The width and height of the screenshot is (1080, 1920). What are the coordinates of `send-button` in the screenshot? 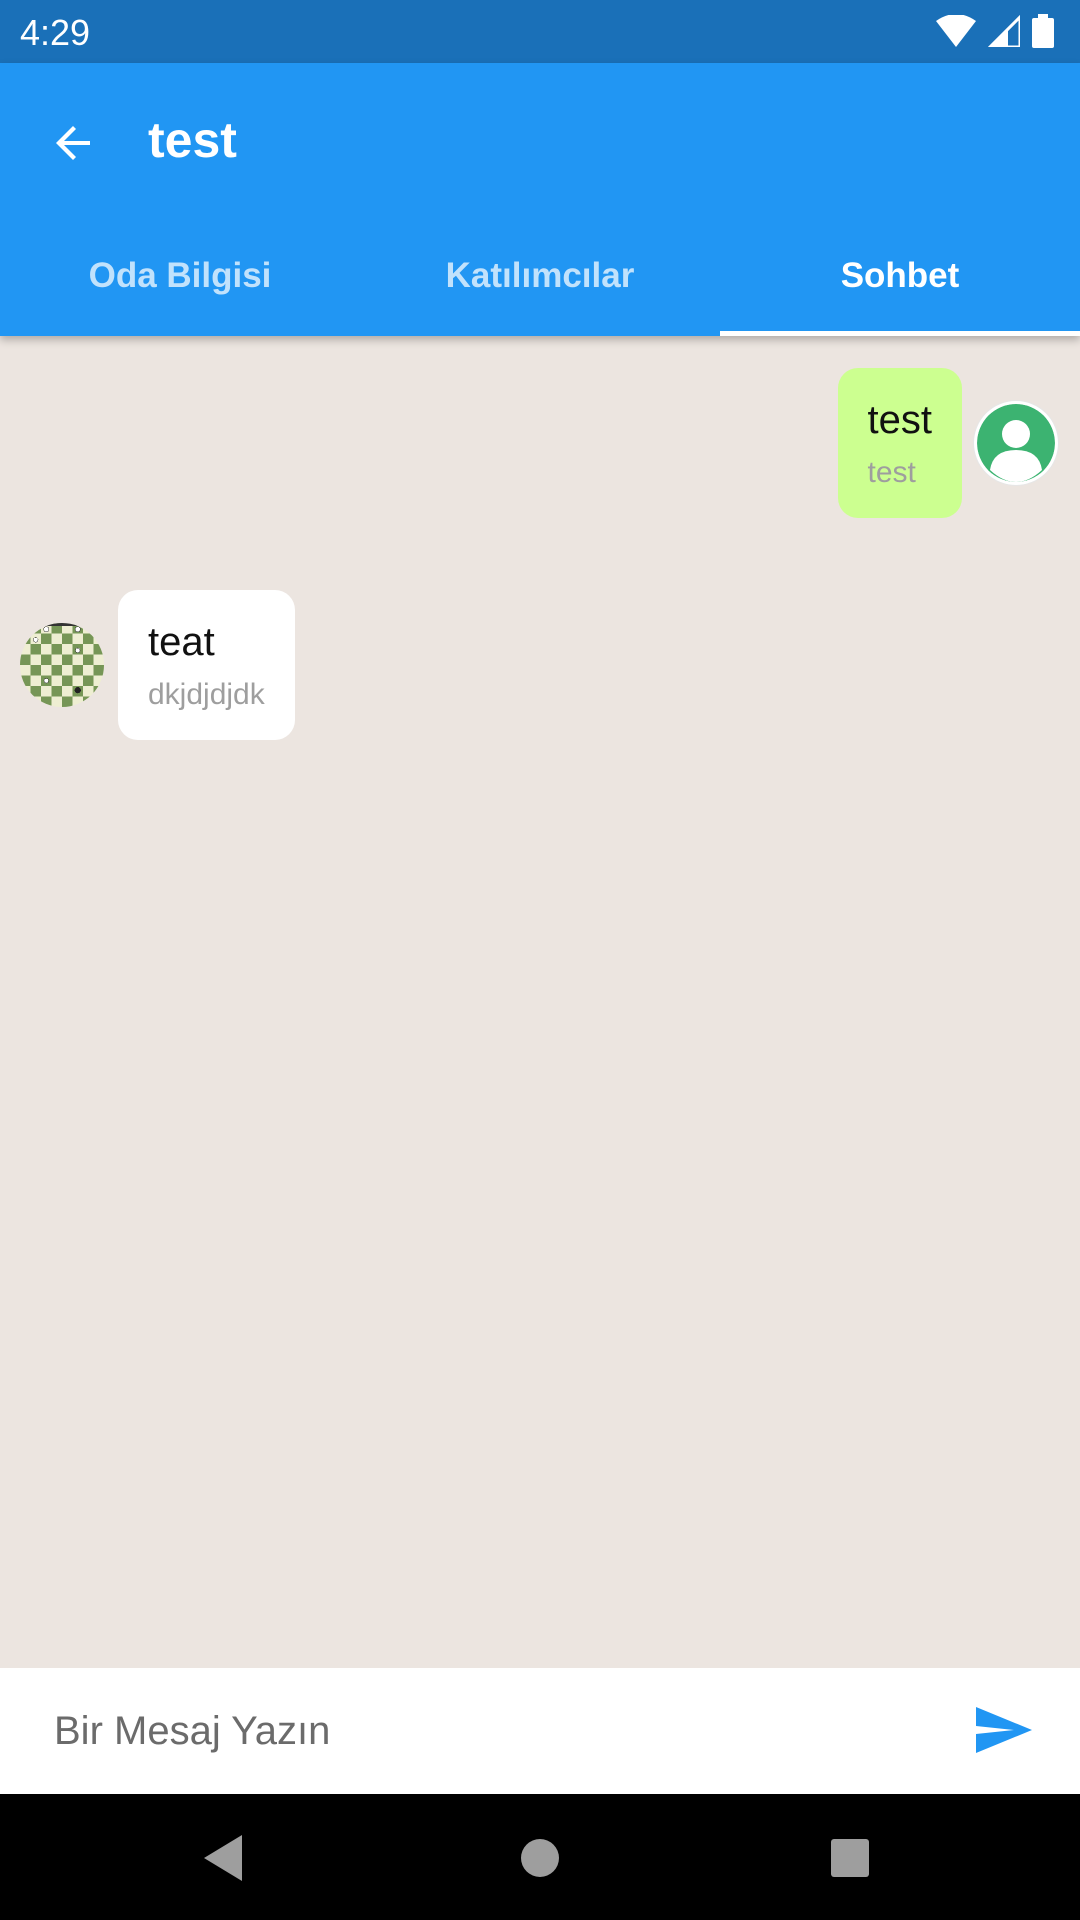 It's located at (1004, 1730).